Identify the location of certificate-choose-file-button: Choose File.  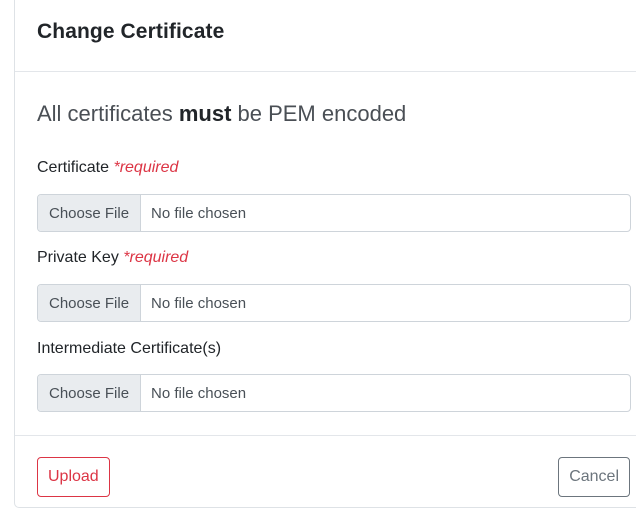
(90, 213).